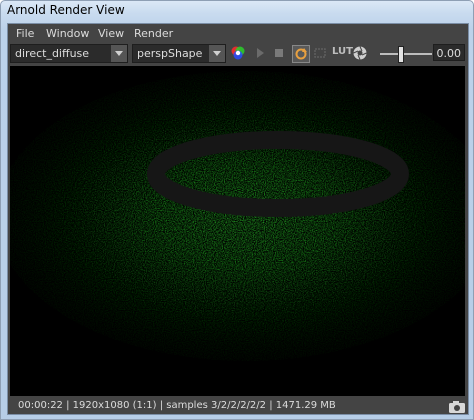 The width and height of the screenshot is (474, 420). What do you see at coordinates (238, 34) in the screenshot?
I see `menu-bar: File Window View Render` at bounding box center [238, 34].